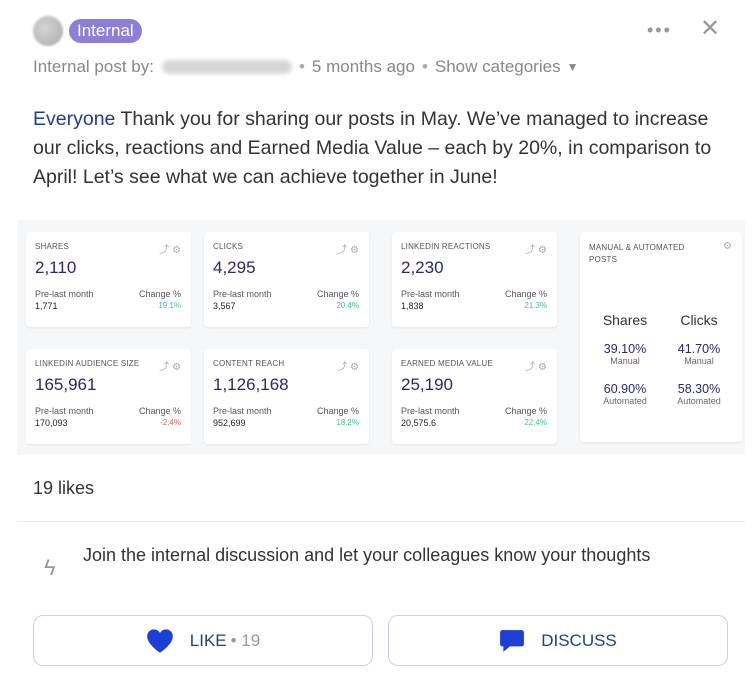 The width and height of the screenshot is (754, 679). Describe the element at coordinates (699, 349) in the screenshot. I see `clicks-manual-pct: 41.70%` at that location.